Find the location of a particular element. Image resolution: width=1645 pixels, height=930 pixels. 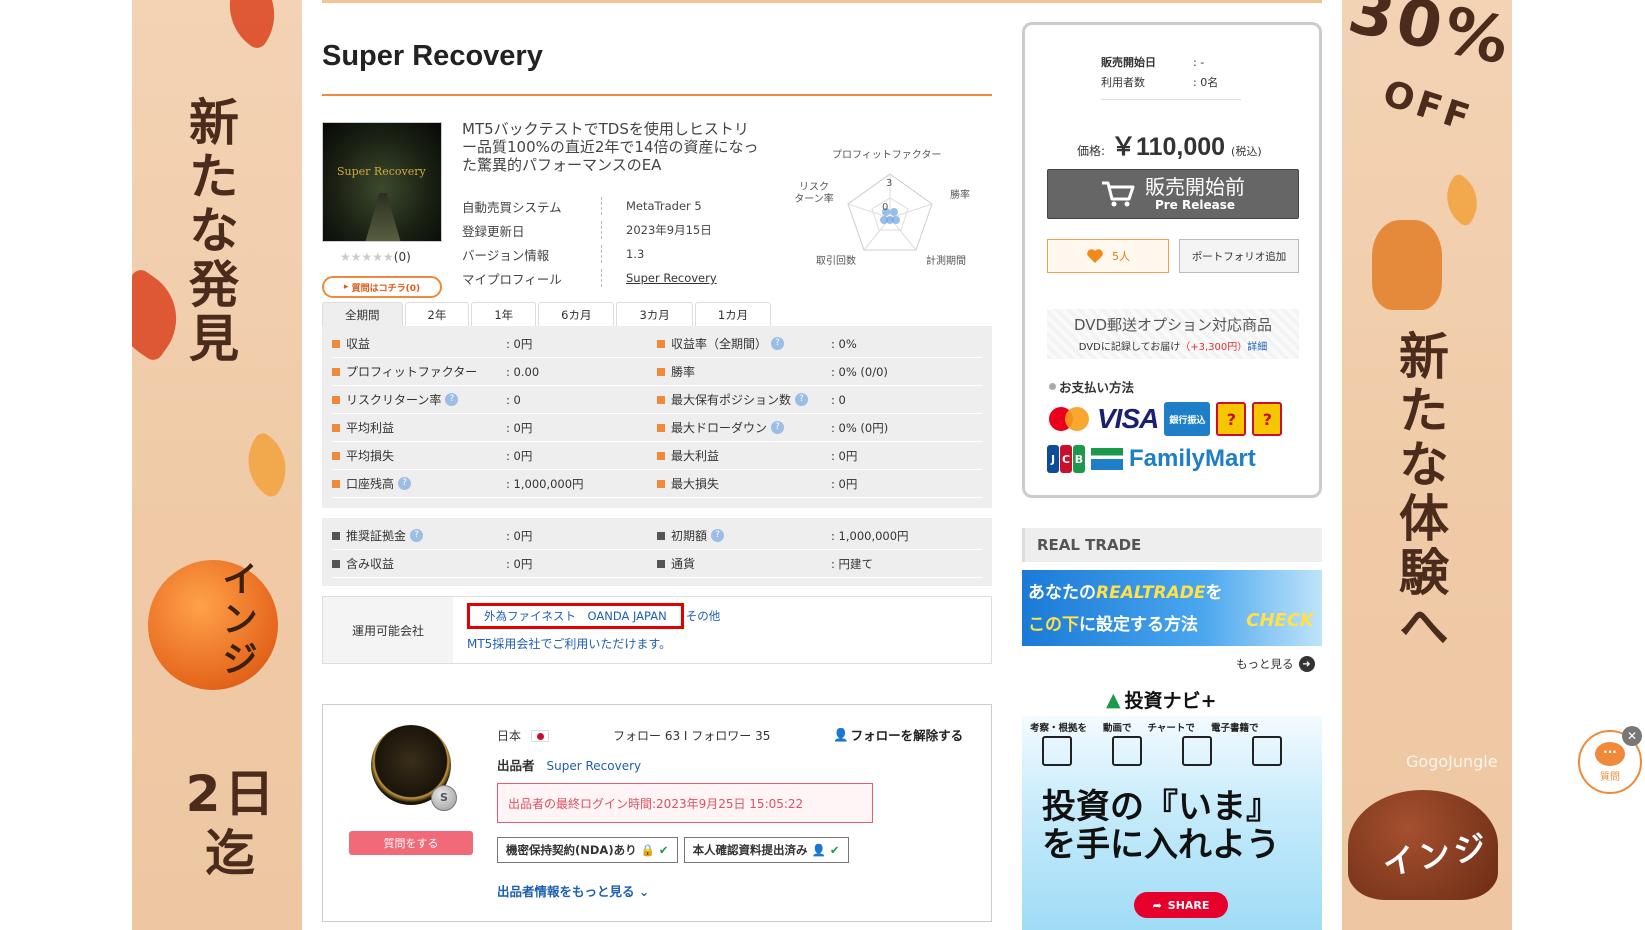

stat-value: : 円建て is located at coordinates (852, 563).